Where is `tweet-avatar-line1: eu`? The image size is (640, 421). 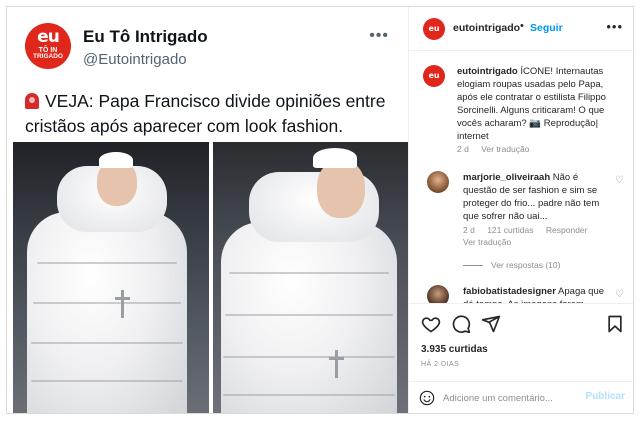
tweet-avatar-line1: eu is located at coordinates (48, 37).